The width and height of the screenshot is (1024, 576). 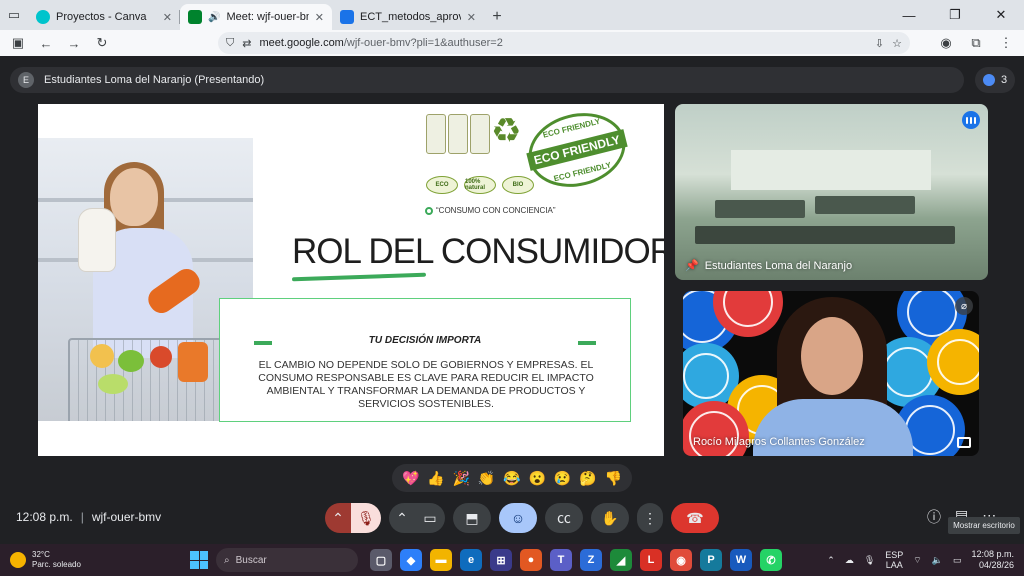 What do you see at coordinates (471, 560) in the screenshot?
I see `edge-icon: e` at bounding box center [471, 560].